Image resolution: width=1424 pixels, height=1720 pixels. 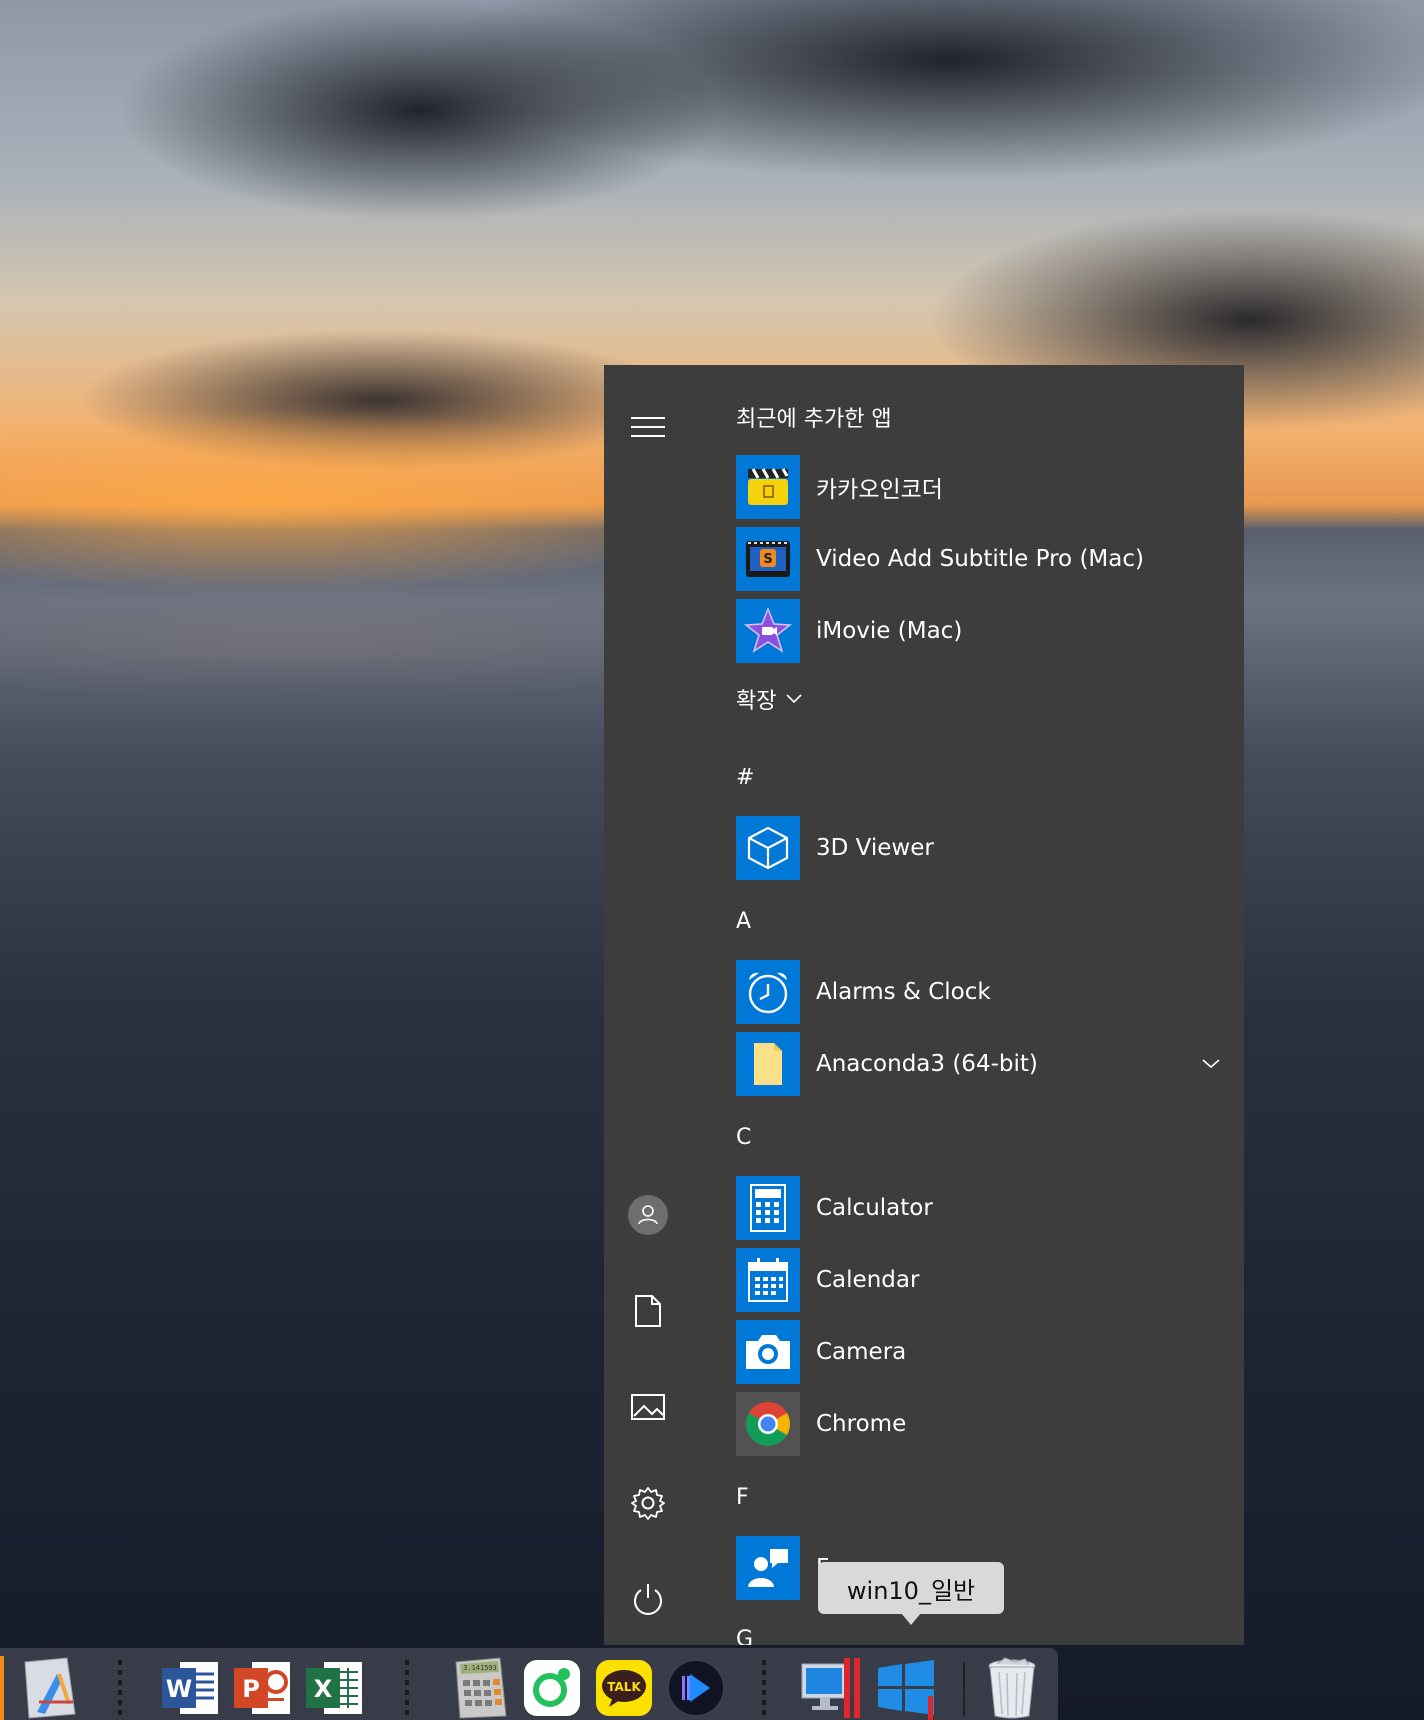 I want to click on documents-button, so click(x=648, y=1311).